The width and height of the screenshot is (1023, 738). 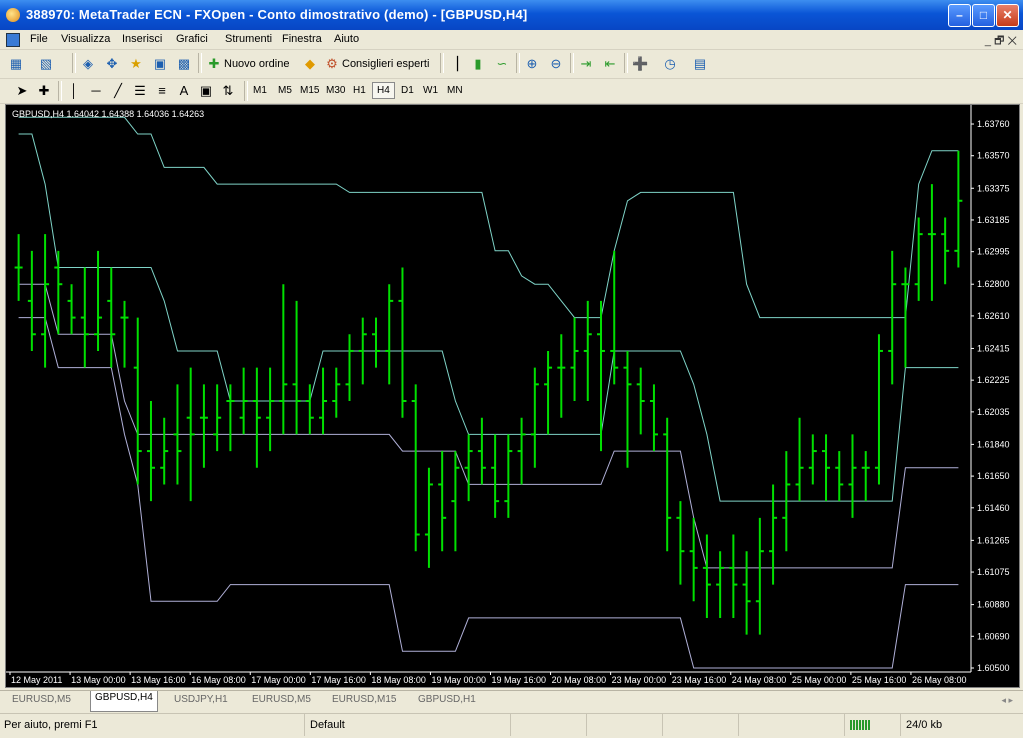 What do you see at coordinates (22, 91) in the screenshot?
I see `cursor-icon: ➤` at bounding box center [22, 91].